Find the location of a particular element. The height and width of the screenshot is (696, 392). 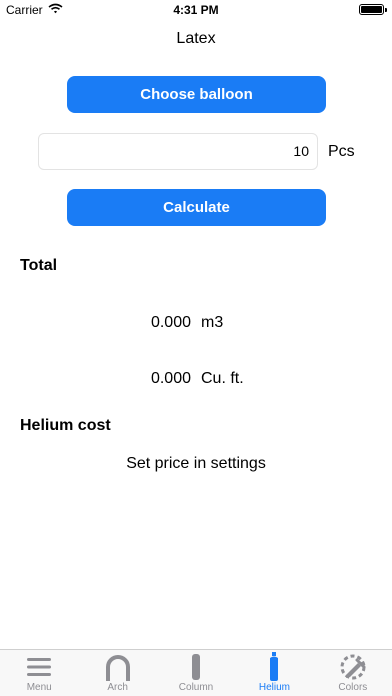

result-unit: Cu. ft. is located at coordinates (222, 378).